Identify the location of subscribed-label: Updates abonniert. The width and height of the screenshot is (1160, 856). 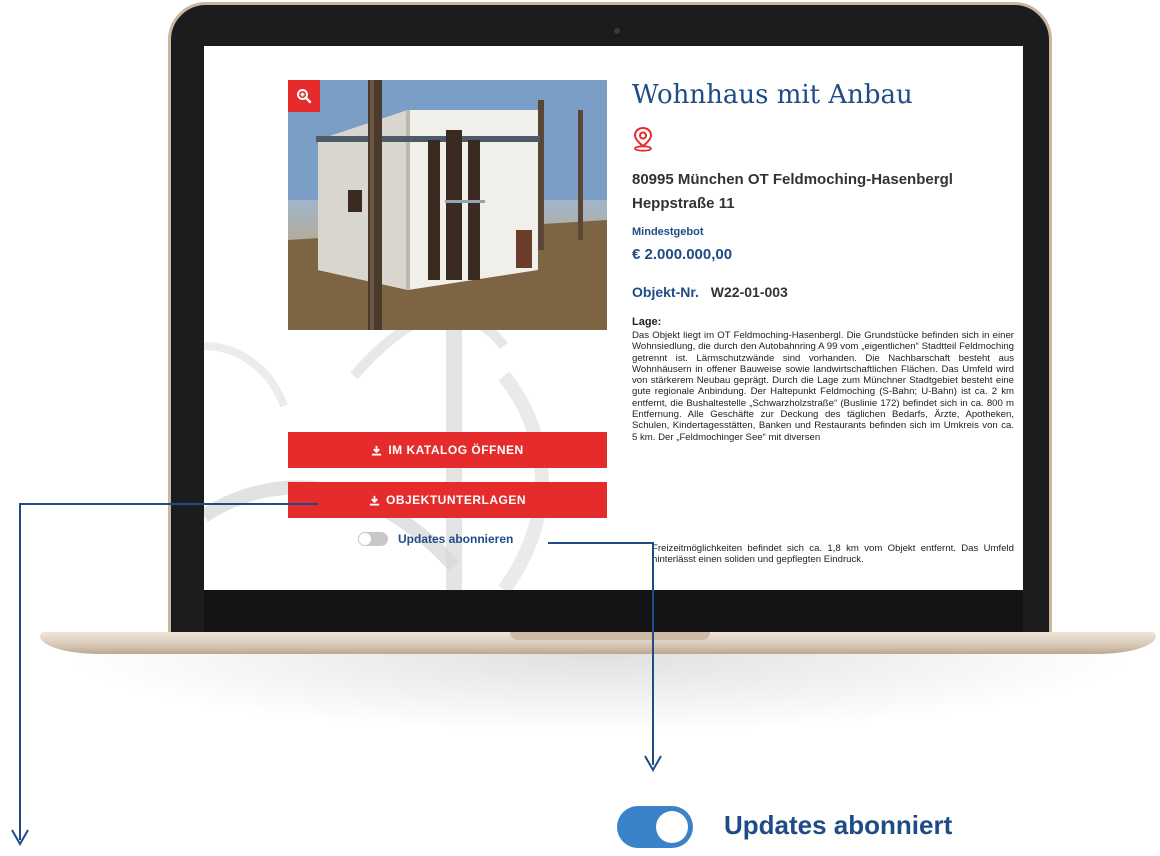
(838, 825).